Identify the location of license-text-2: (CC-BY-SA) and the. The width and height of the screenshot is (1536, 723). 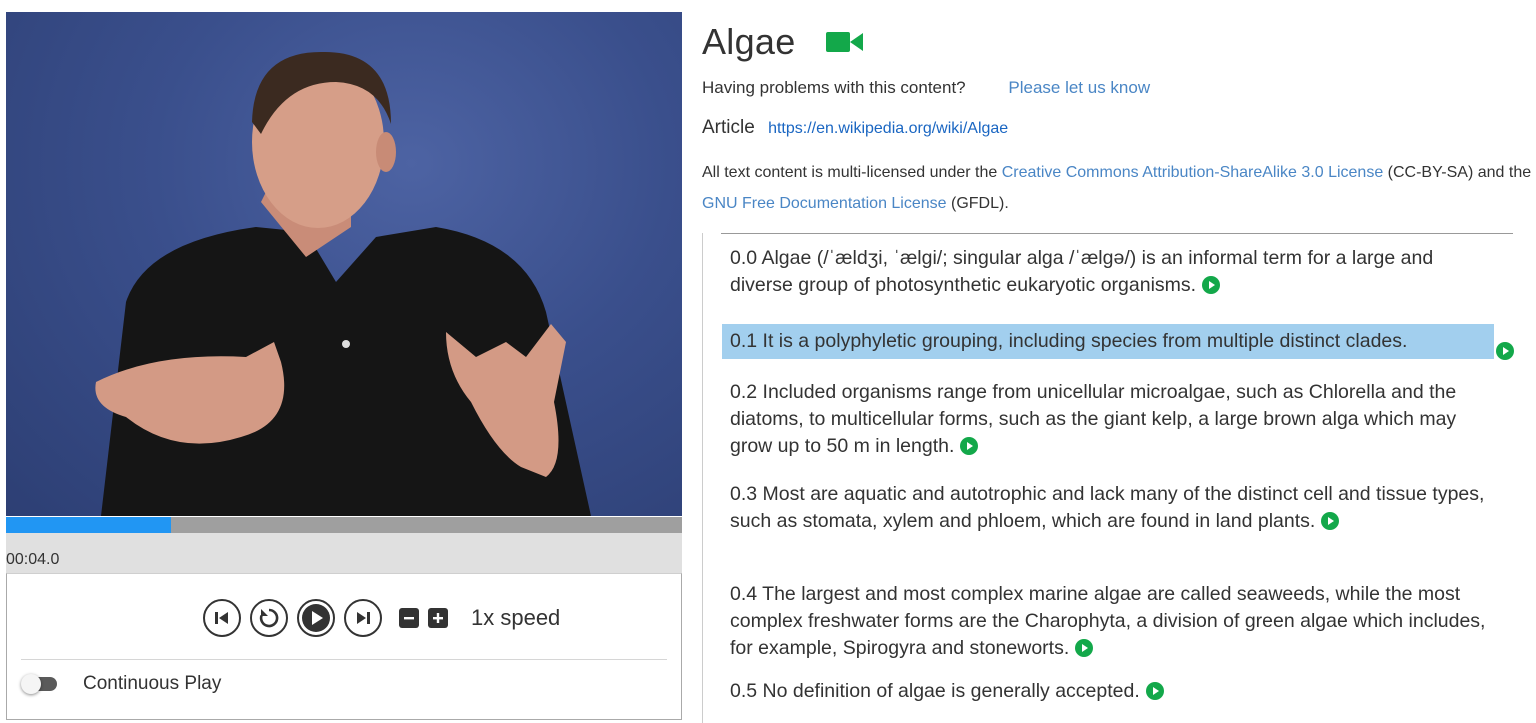
(1457, 172).